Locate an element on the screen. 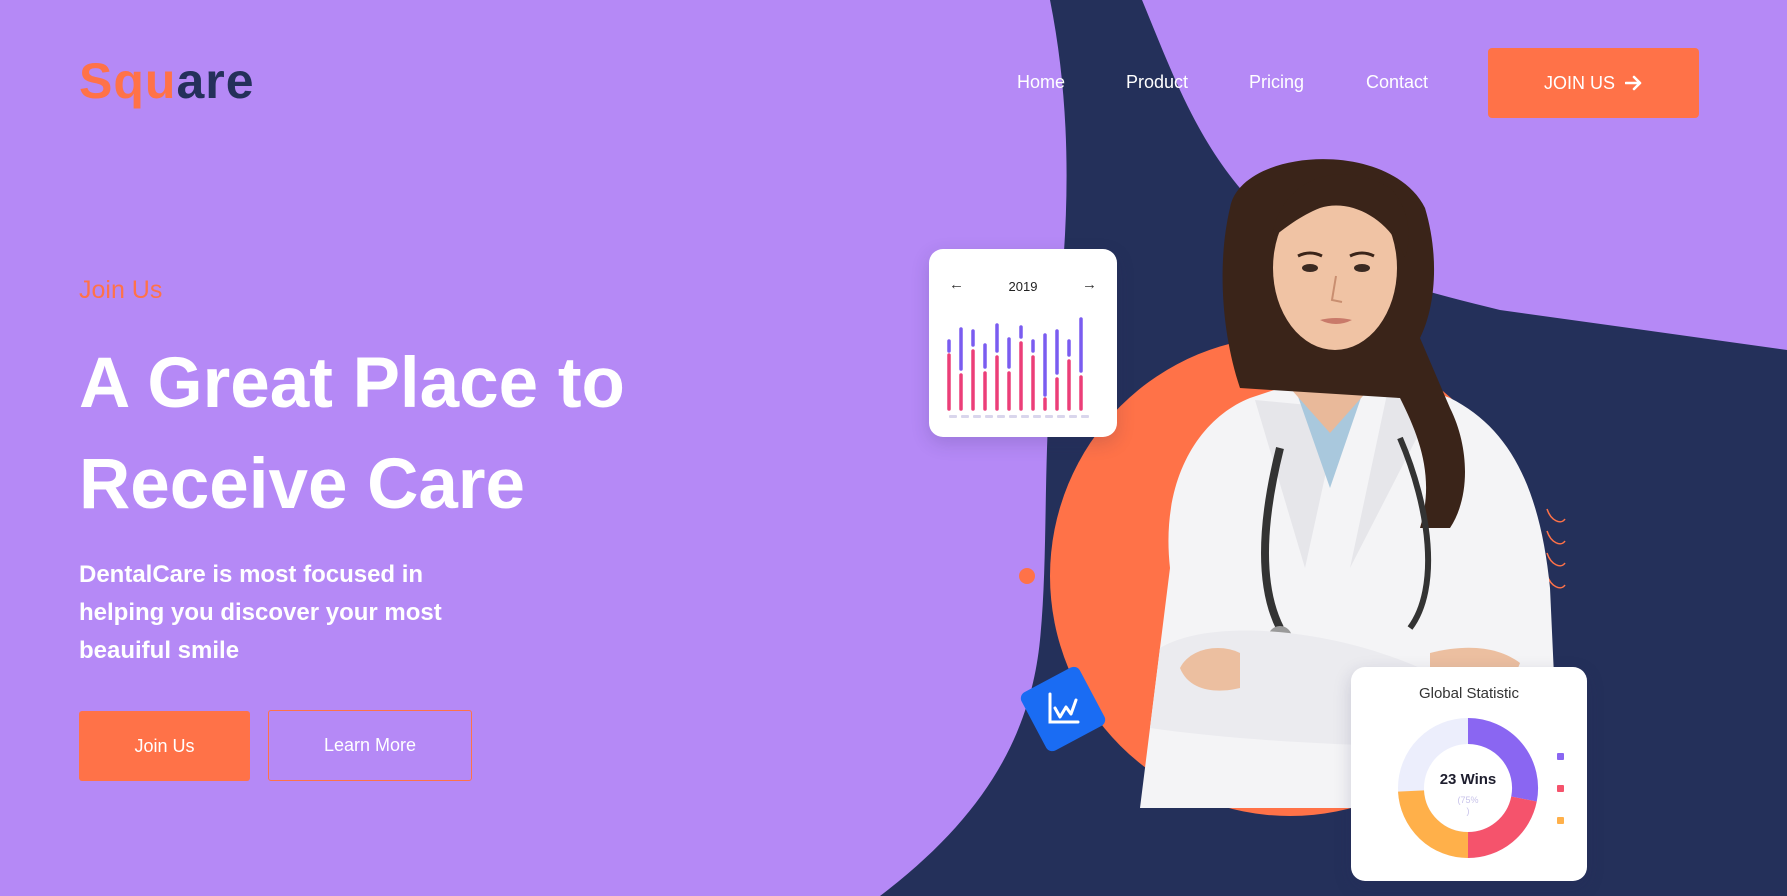 Image resolution: width=1787 pixels, height=896 pixels. global-statistic-card: Global Statistic 23 Wins (75% ) is located at coordinates (1469, 774).